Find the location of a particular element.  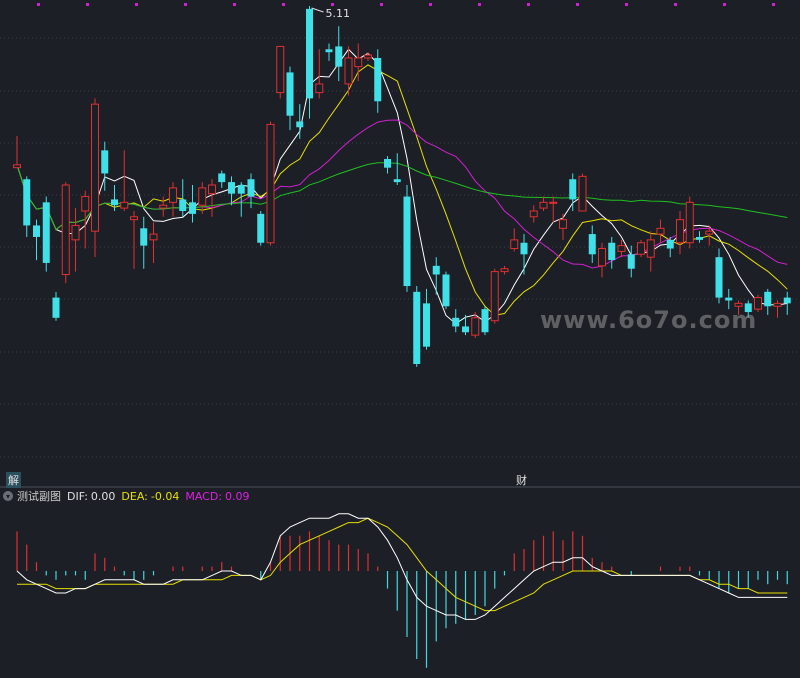

dea-value: -0.04 is located at coordinates (165, 496).